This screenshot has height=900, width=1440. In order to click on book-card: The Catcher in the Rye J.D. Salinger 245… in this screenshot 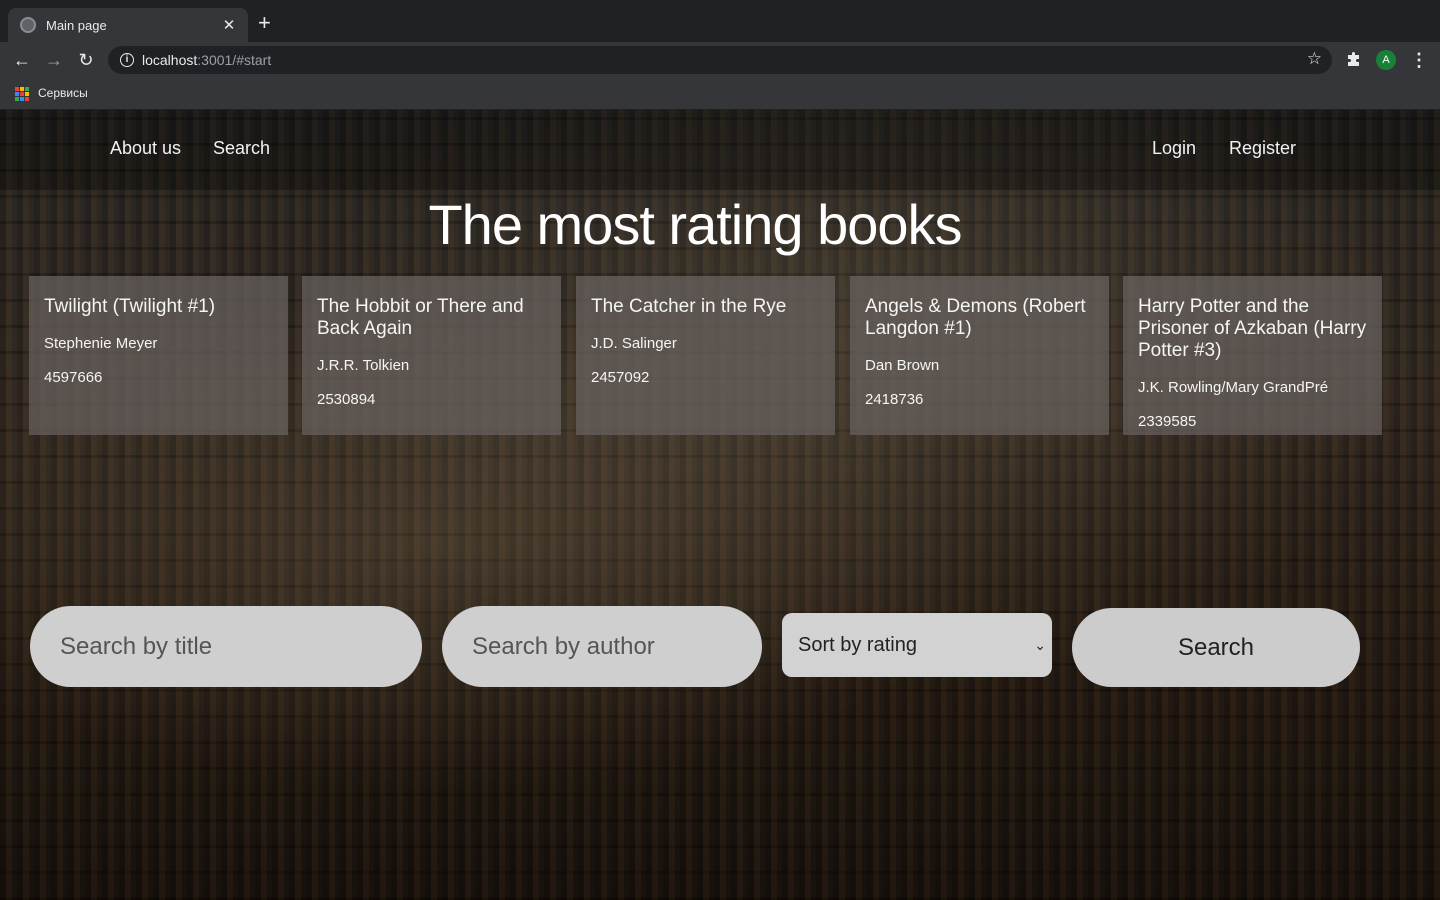, I will do `click(705, 355)`.